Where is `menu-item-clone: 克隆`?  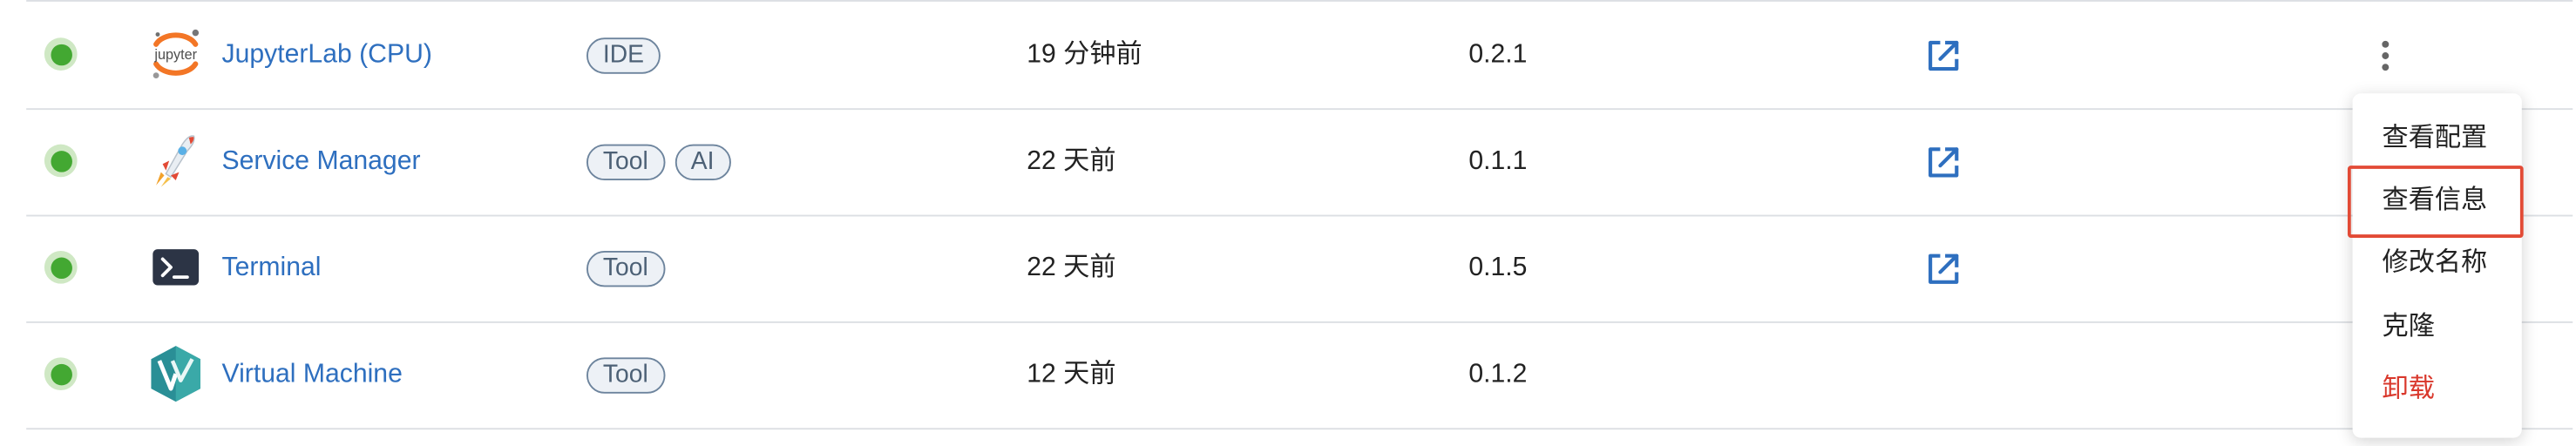 menu-item-clone: 克隆 is located at coordinates (2438, 328).